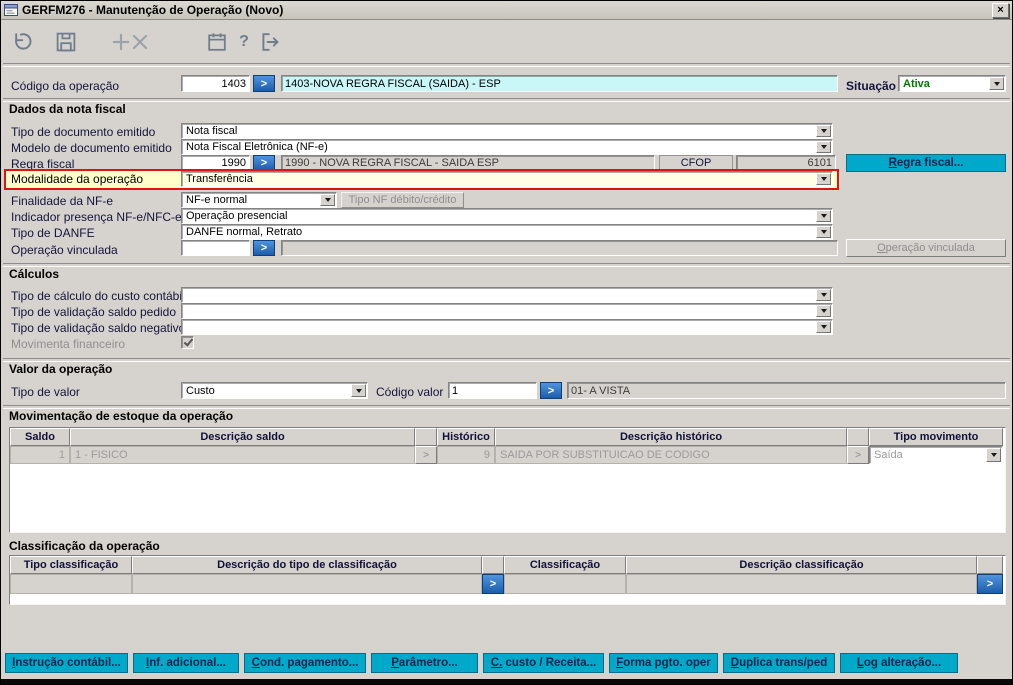  I want to click on col-descricao-saldo-header: Descrição saldo, so click(242, 437).